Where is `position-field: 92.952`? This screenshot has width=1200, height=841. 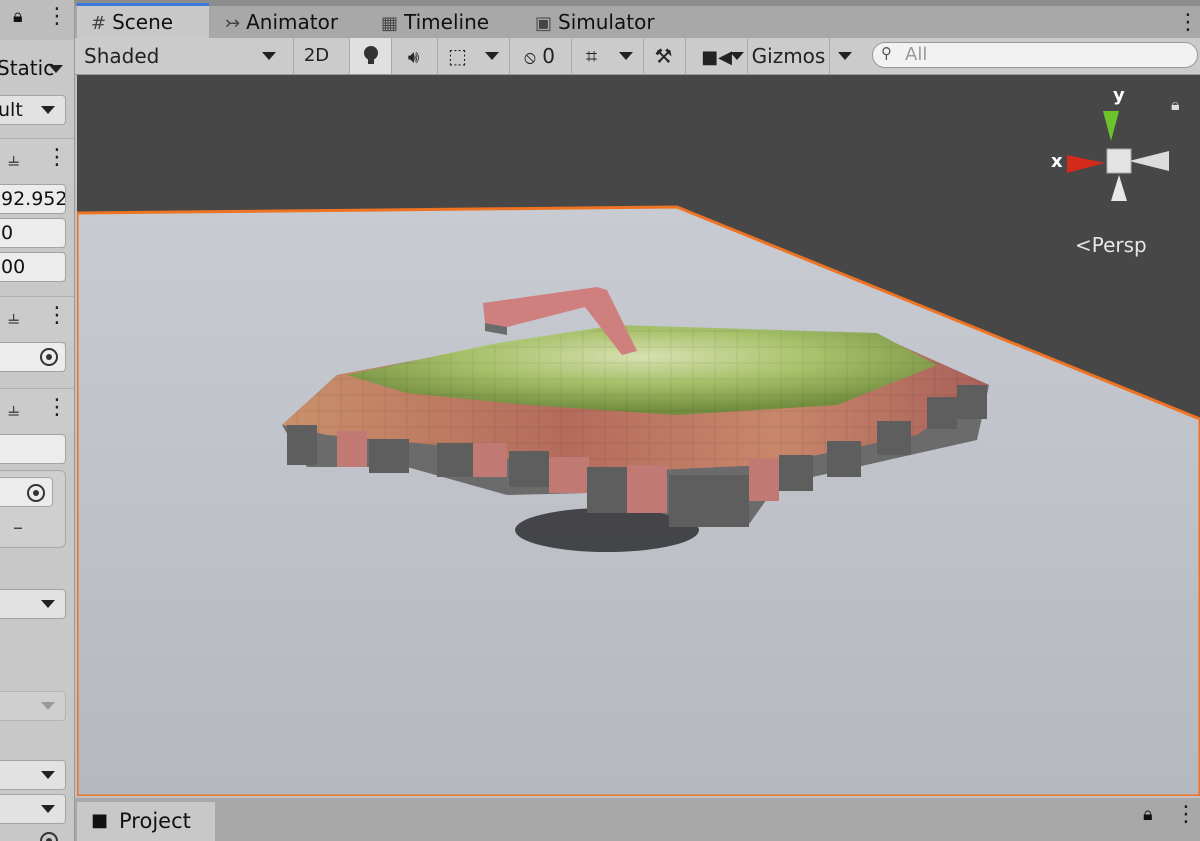 position-field: 92.952 is located at coordinates (33, 199).